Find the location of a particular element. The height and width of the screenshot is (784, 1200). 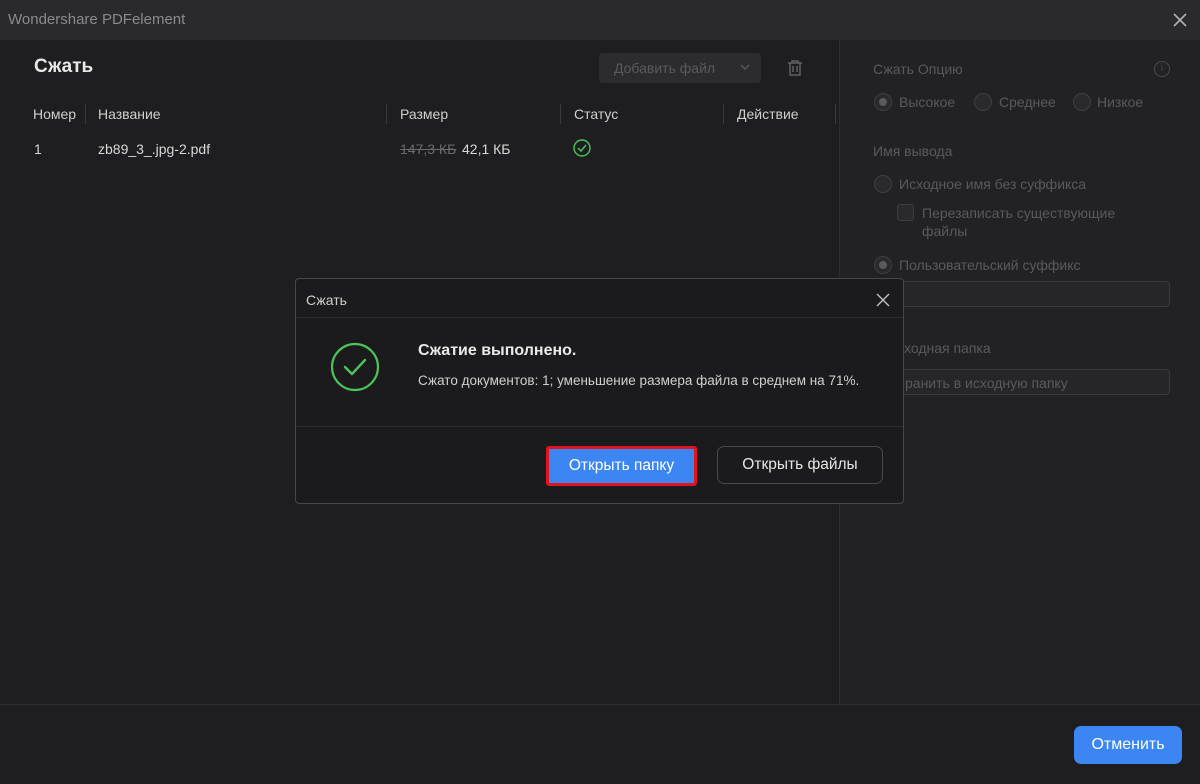

suffix-input: _1 is located at coordinates (1023, 294).